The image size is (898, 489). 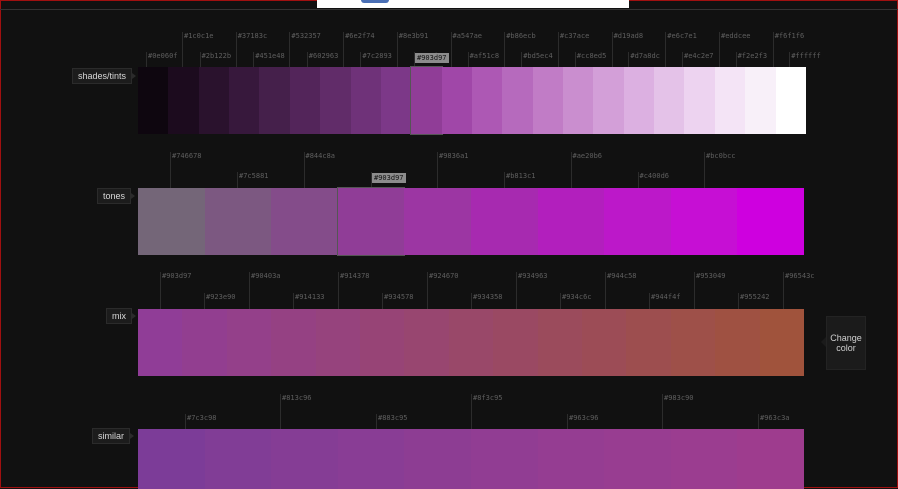 What do you see at coordinates (789, 36) in the screenshot?
I see `shade-hex-label: #f6f1f6` at bounding box center [789, 36].